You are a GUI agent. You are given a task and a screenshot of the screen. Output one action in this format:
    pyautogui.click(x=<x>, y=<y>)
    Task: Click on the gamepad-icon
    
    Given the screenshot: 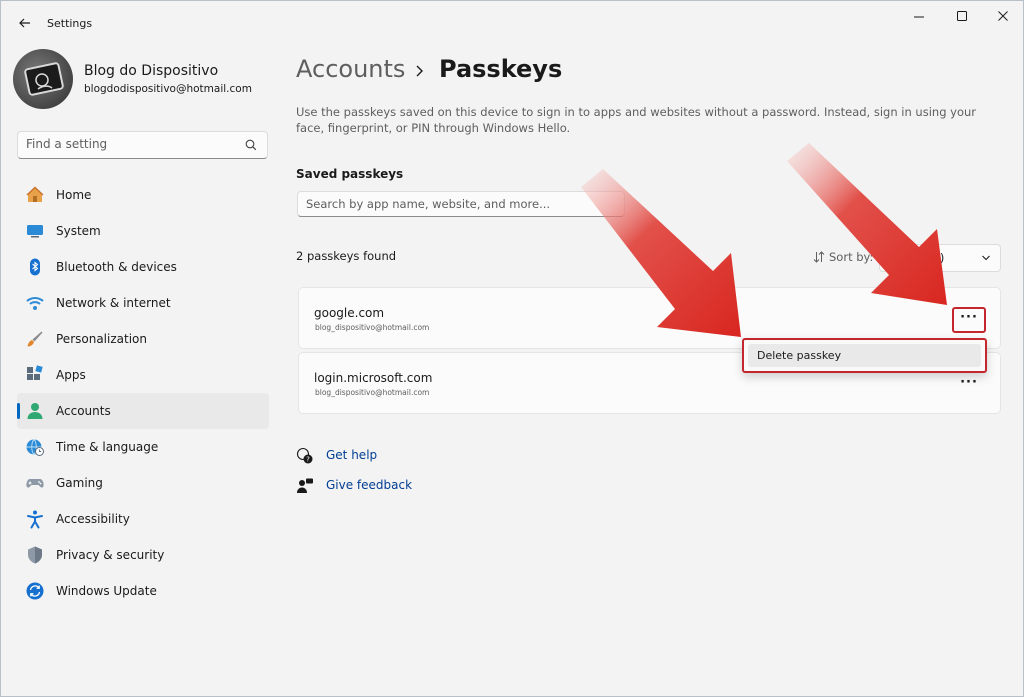 What is the action you would take?
    pyautogui.click(x=35, y=483)
    